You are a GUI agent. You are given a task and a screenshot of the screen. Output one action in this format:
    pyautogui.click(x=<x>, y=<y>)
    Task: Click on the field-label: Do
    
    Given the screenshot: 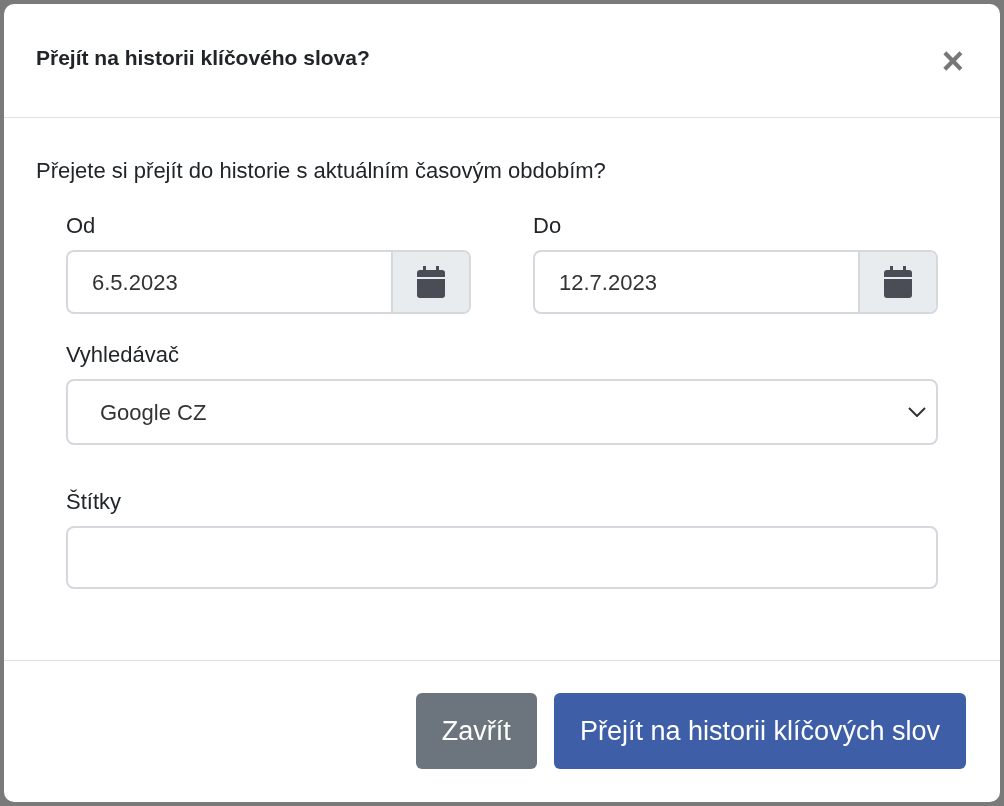 What is the action you would take?
    pyautogui.click(x=548, y=226)
    